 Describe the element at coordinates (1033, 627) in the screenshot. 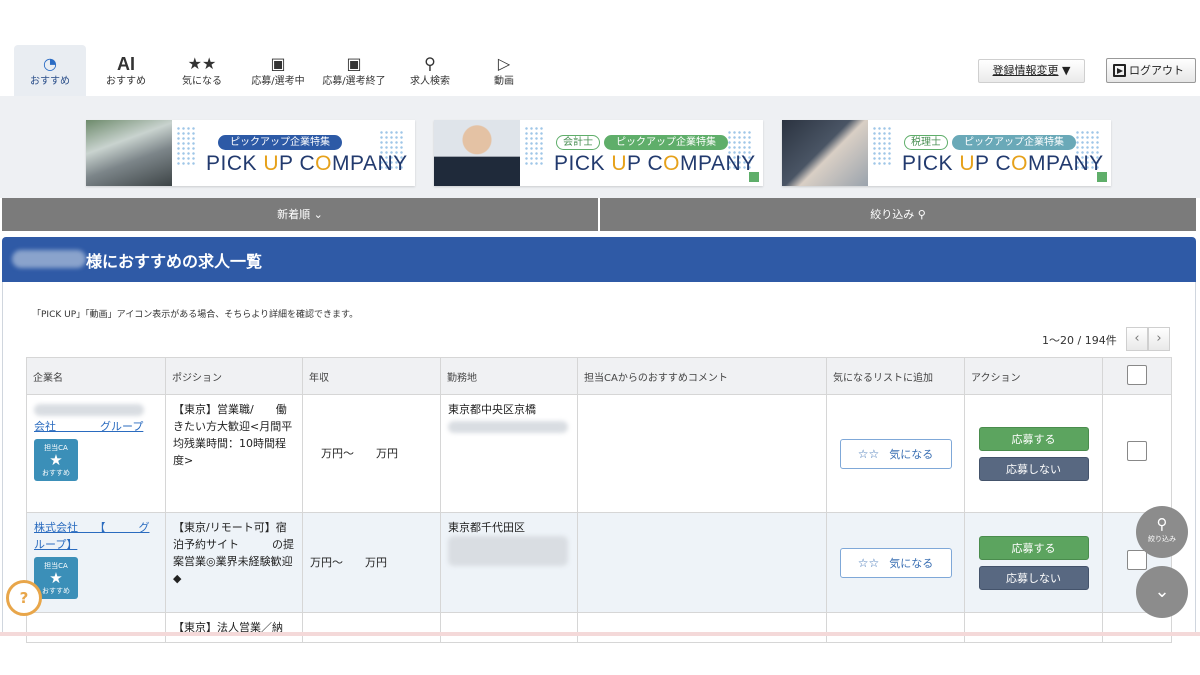

I see `action-cell` at that location.